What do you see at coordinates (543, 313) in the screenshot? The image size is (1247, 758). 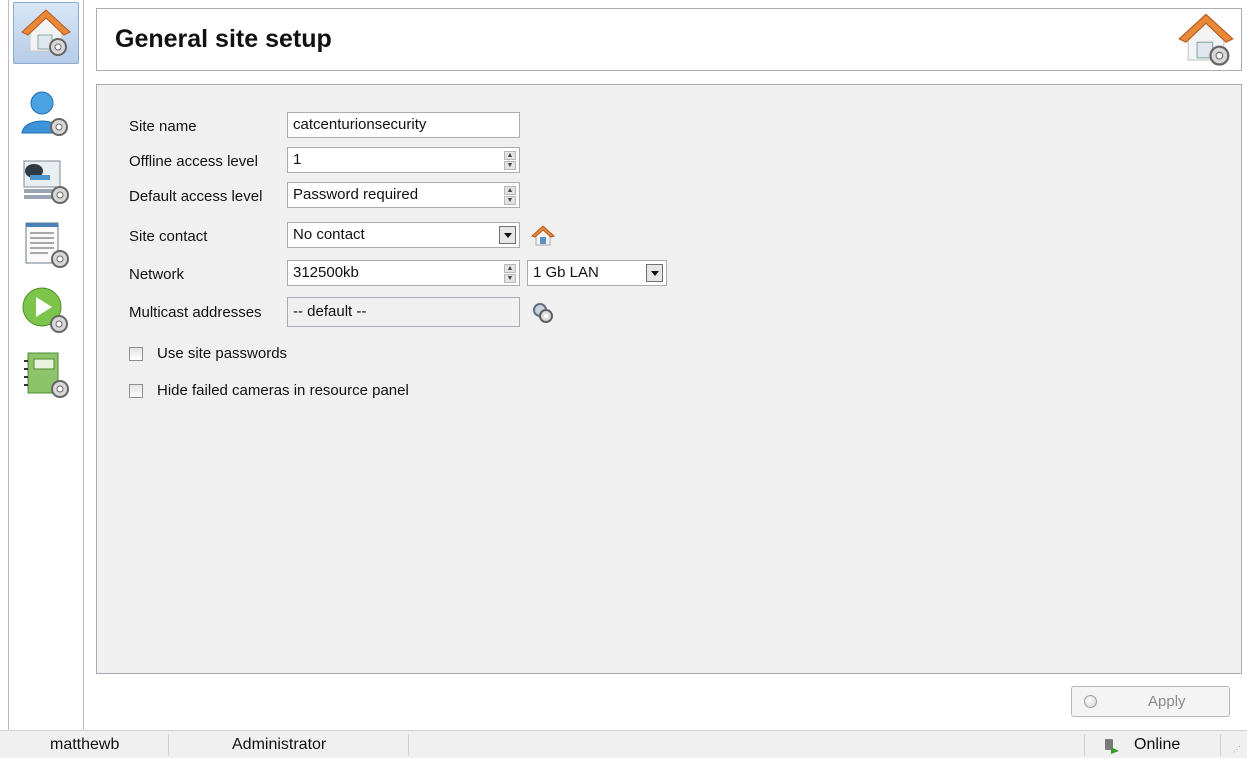 I see `gear-icon` at bounding box center [543, 313].